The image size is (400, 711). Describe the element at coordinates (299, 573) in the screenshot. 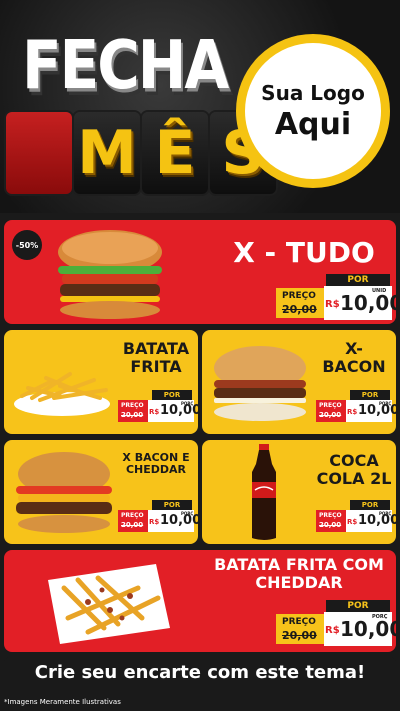

I see `product-name: BATATA FRITA COM CHEDDAR` at that location.